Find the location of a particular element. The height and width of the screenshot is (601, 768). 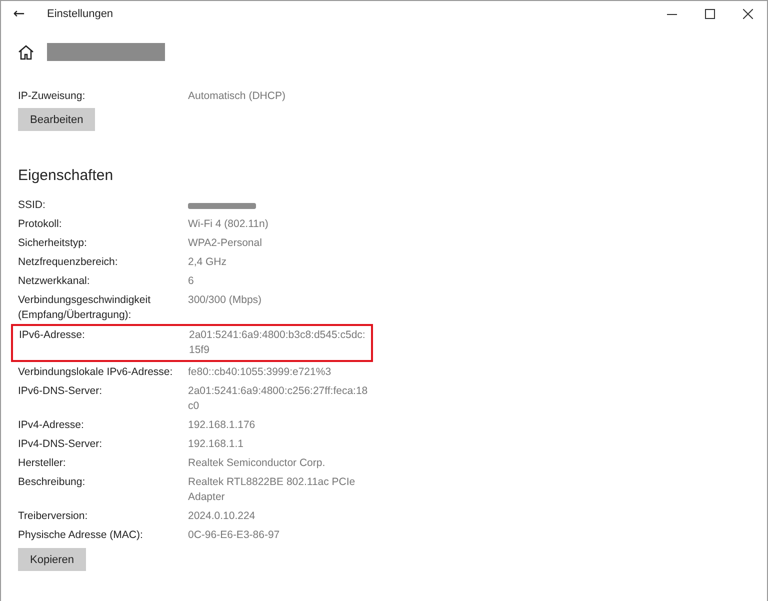

back-button: ← is located at coordinates (19, 14).